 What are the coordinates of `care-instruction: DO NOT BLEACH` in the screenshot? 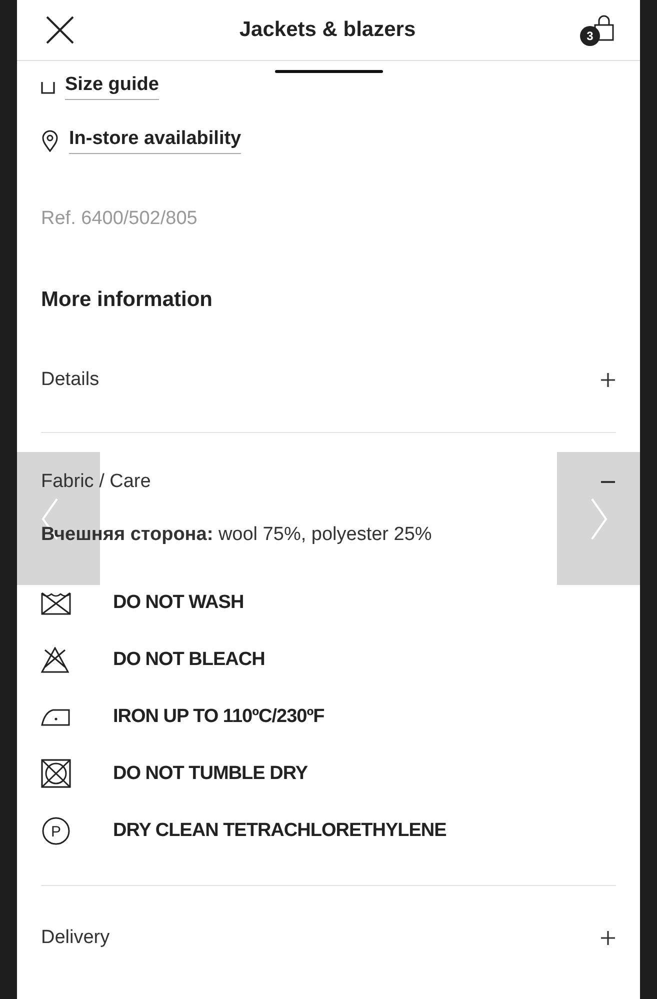 It's located at (189, 659).